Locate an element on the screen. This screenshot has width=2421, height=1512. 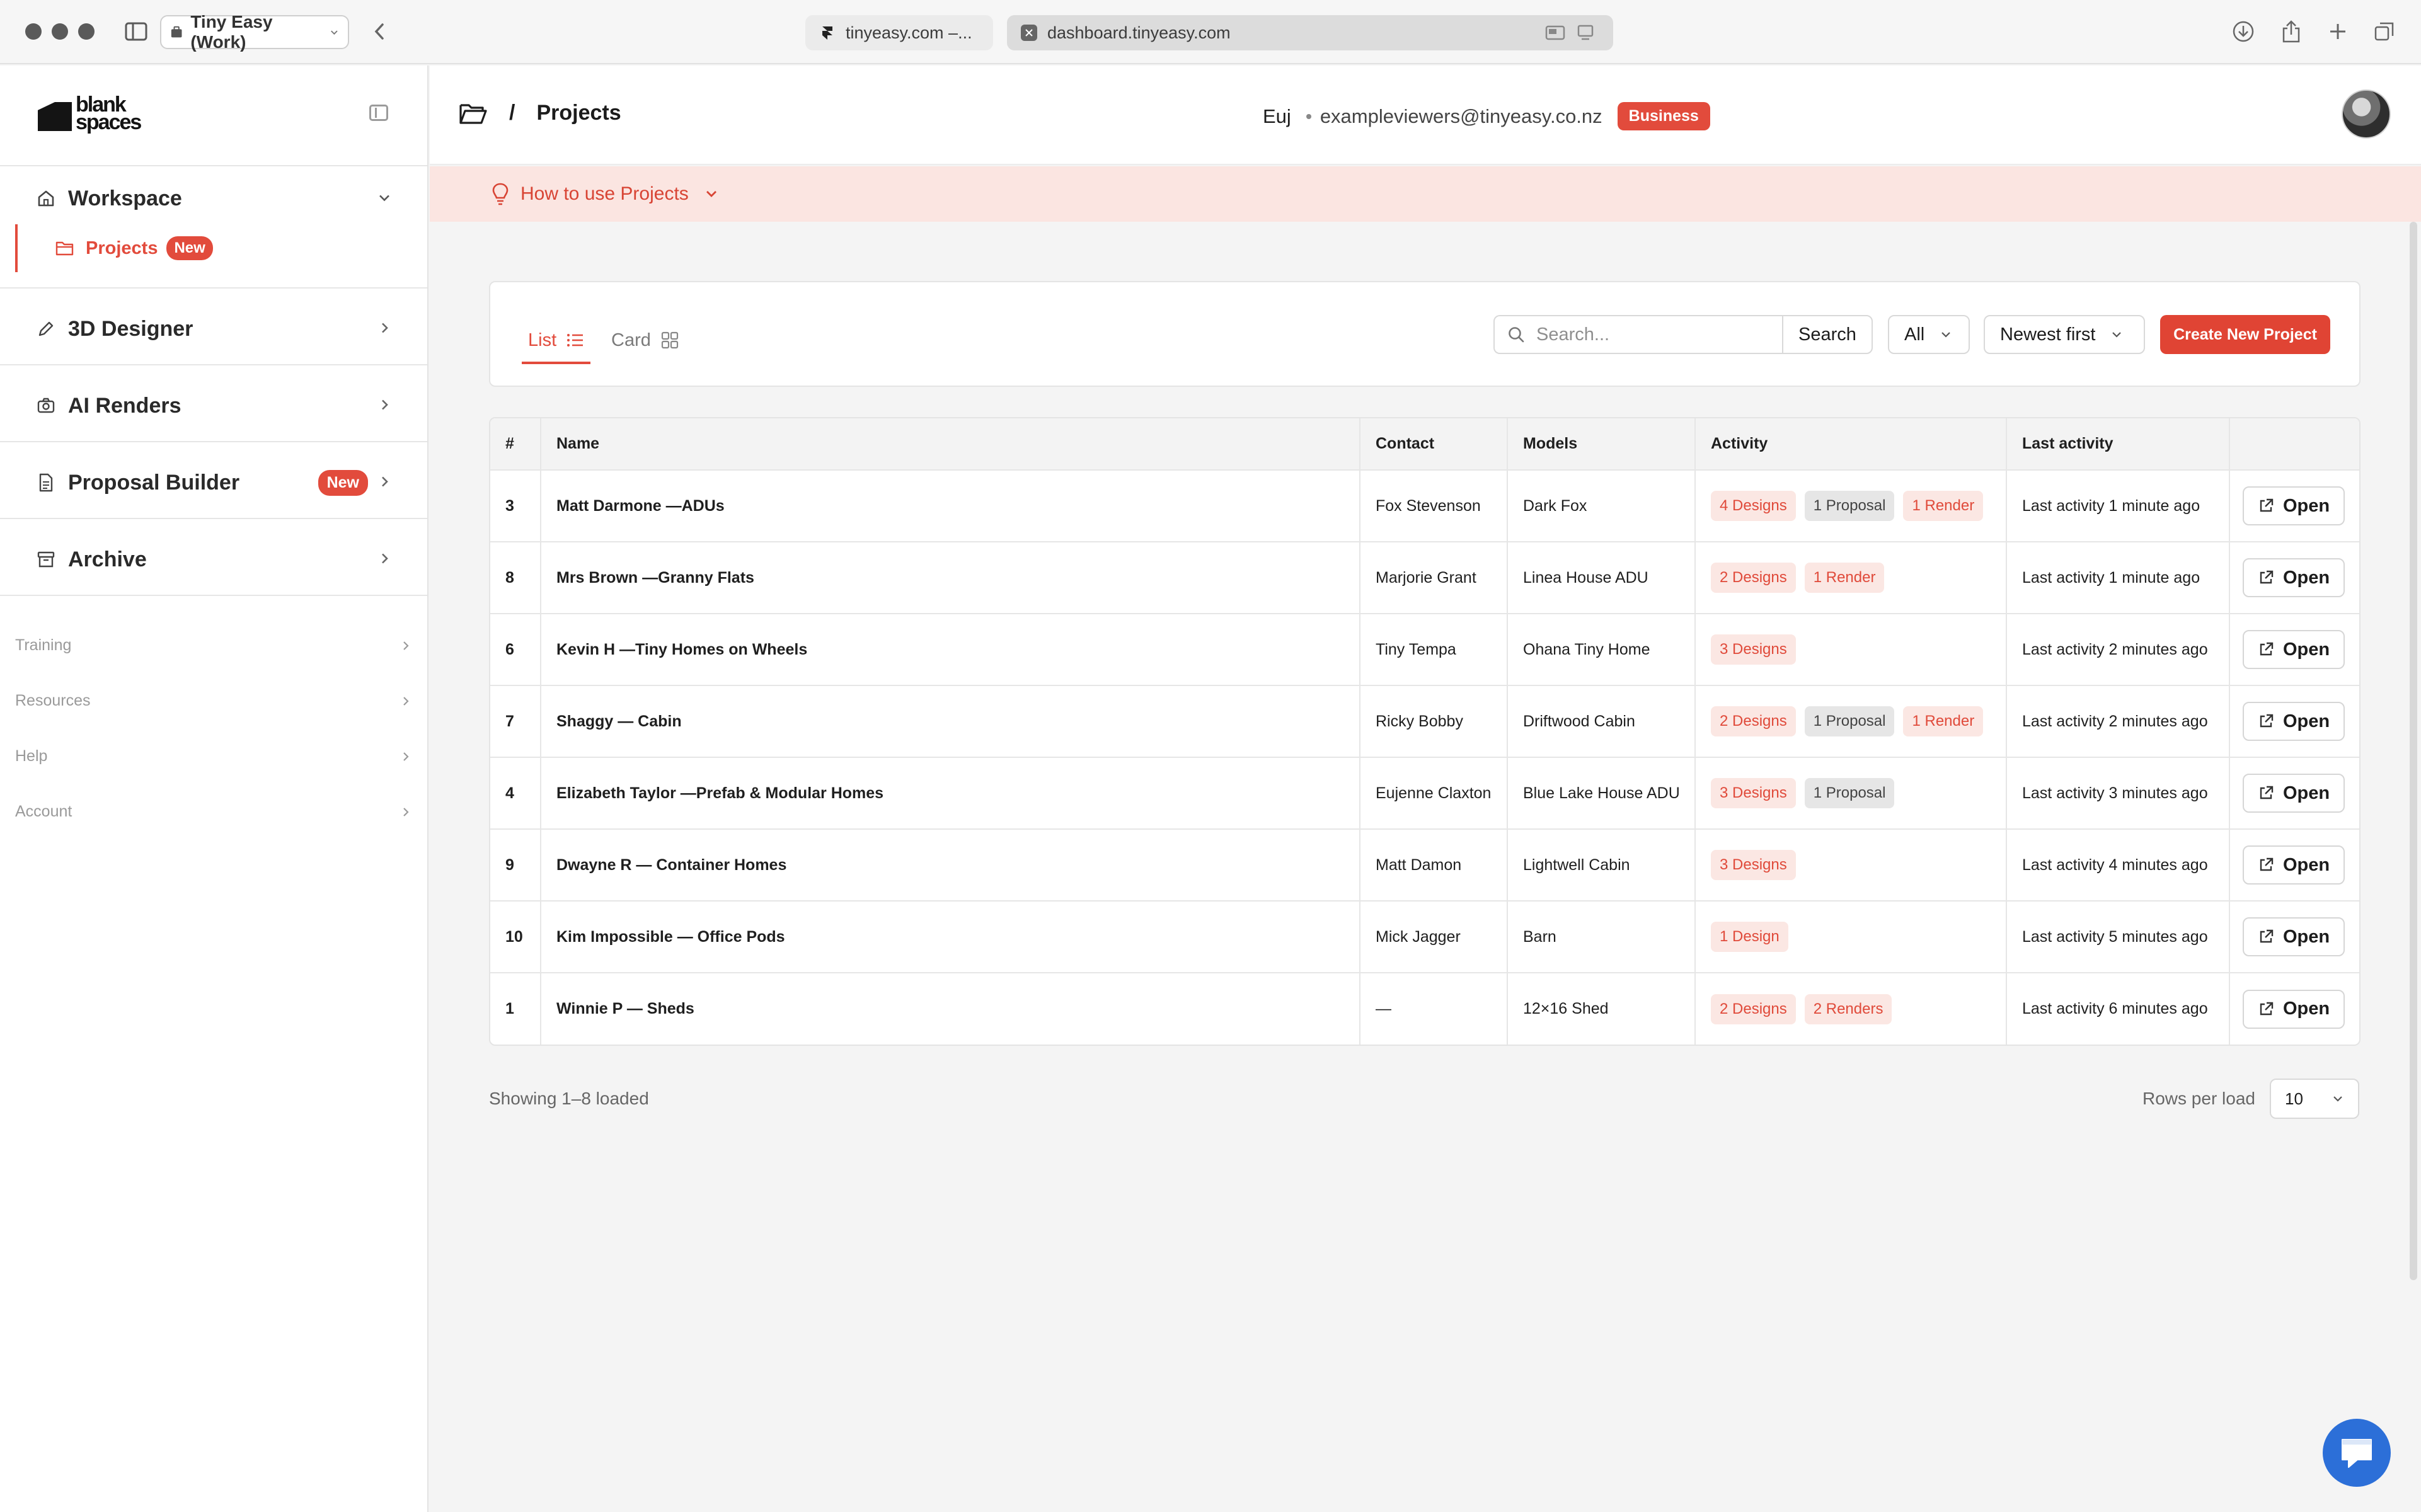
window-controls is located at coordinates (60, 31).